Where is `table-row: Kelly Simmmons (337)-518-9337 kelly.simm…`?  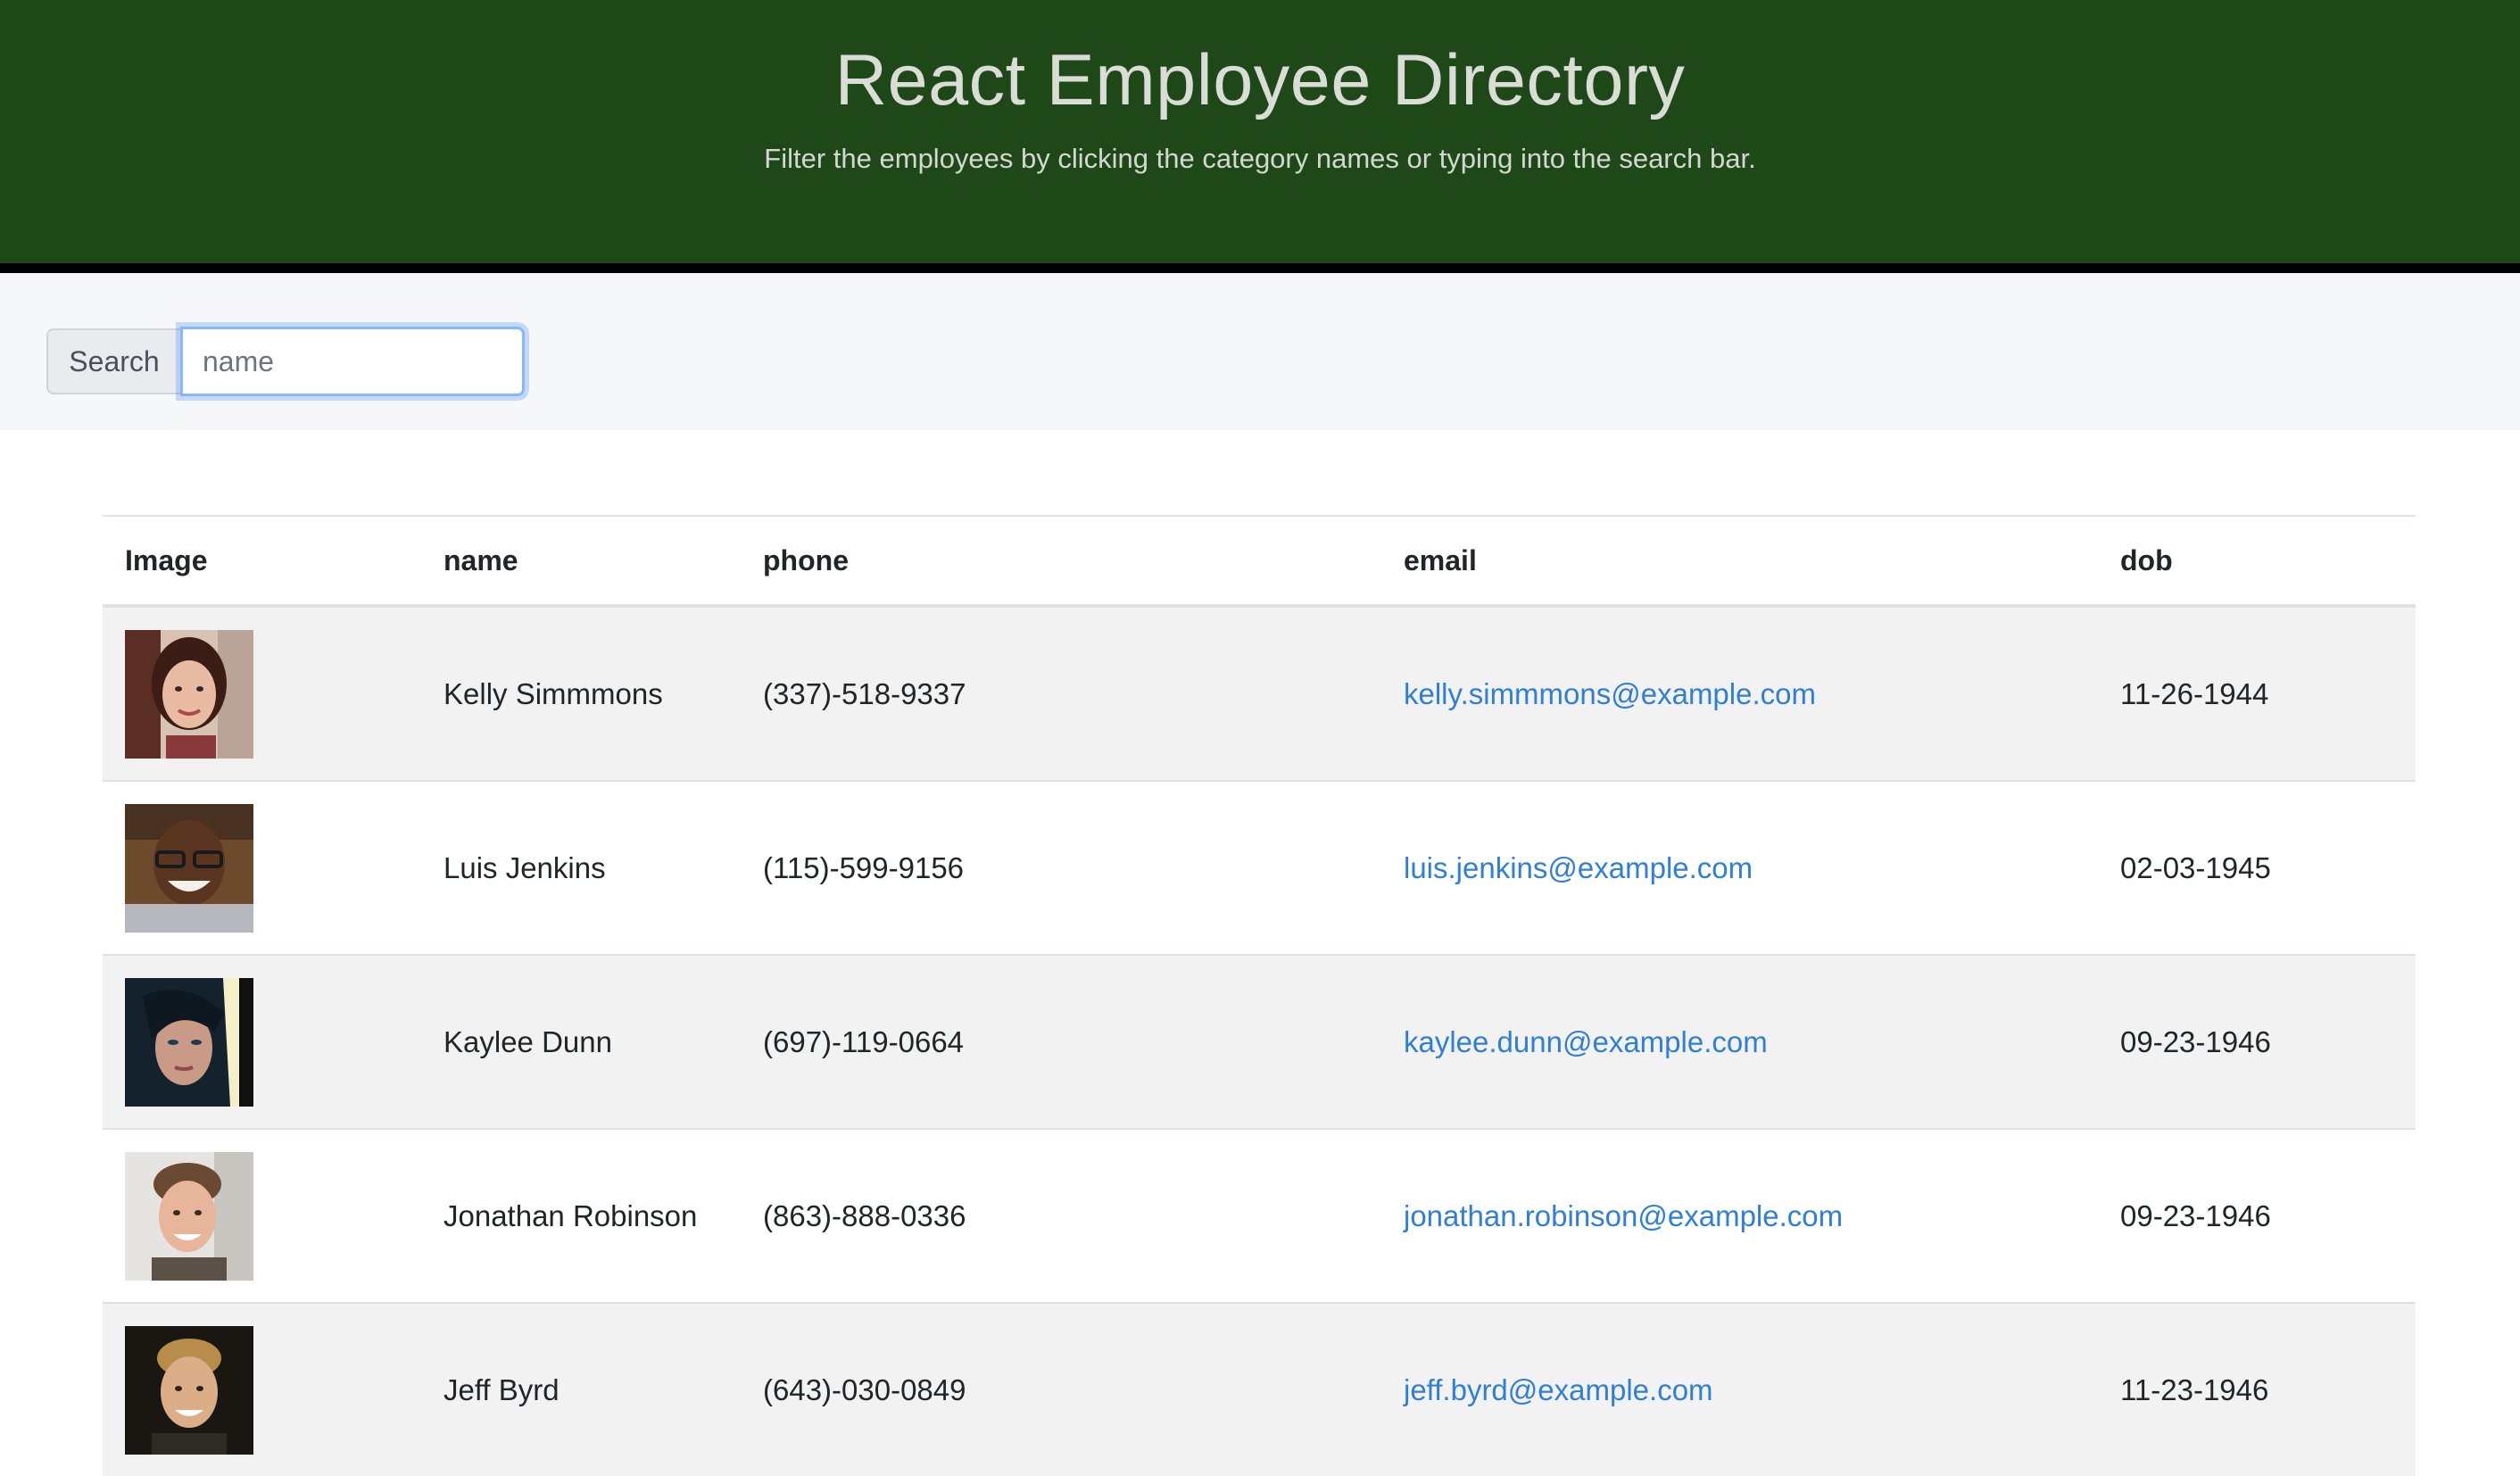
table-row: Kelly Simmmons (337)-518-9337 kelly.simm… is located at coordinates (1259, 693).